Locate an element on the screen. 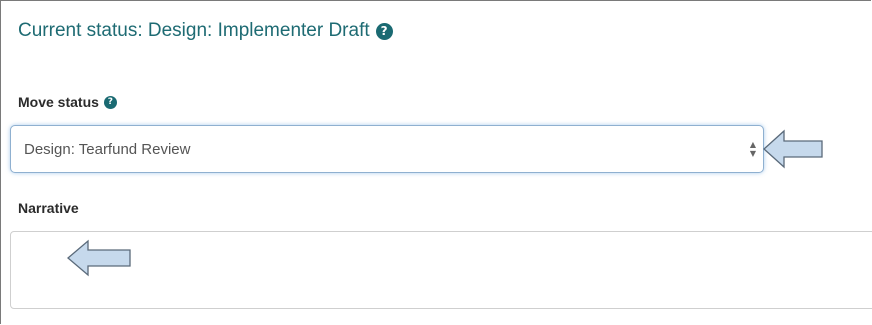 The width and height of the screenshot is (872, 325). move-status-select: Design: Tearfund Review ▲ ▼ is located at coordinates (387, 149).